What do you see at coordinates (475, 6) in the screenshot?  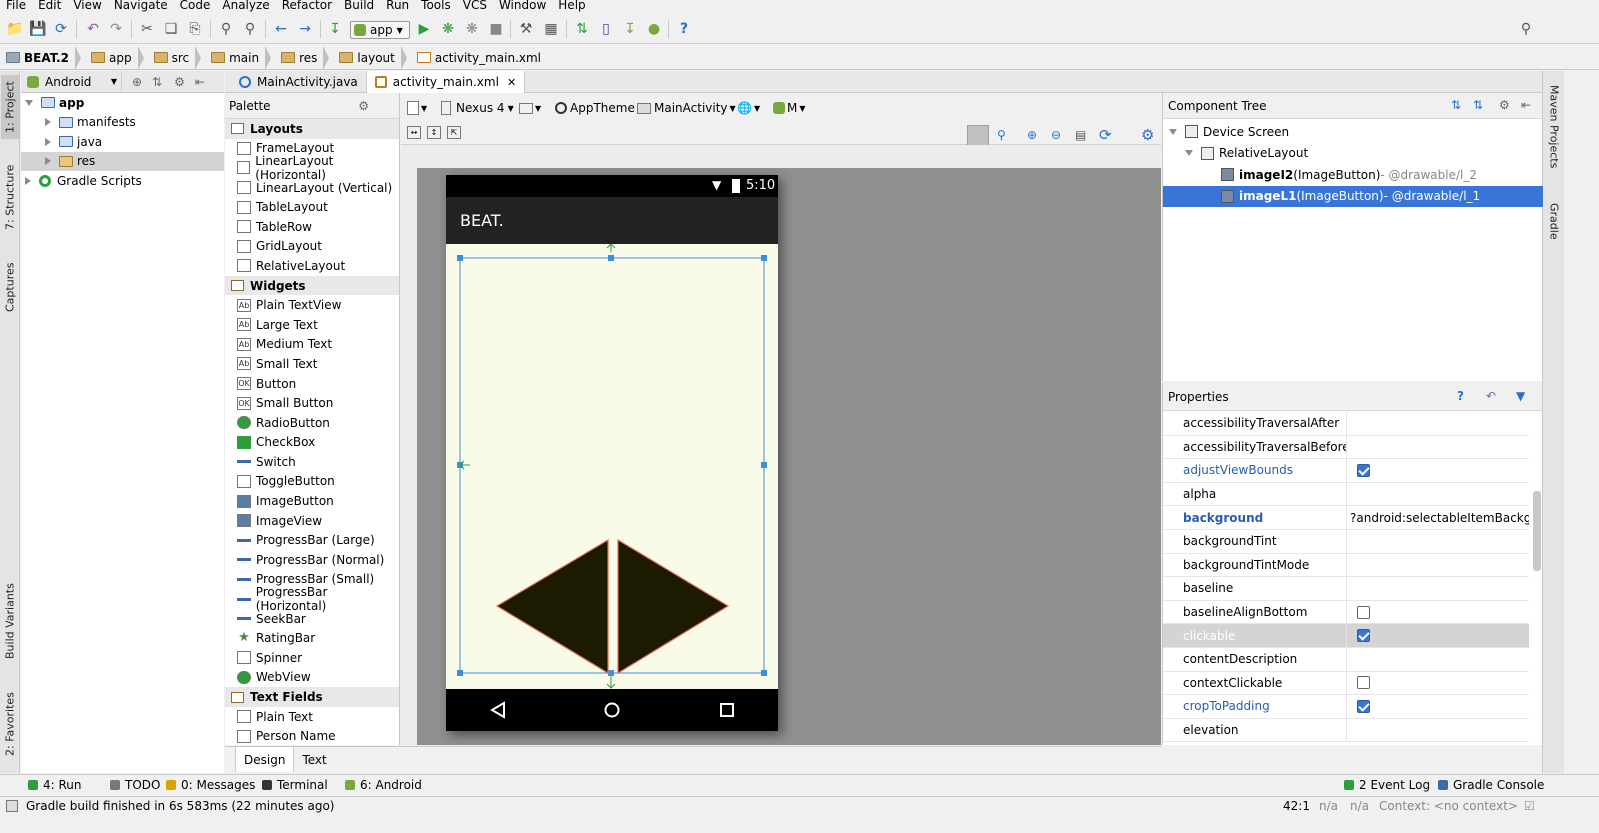 I see `menu-vcs: VCS` at bounding box center [475, 6].